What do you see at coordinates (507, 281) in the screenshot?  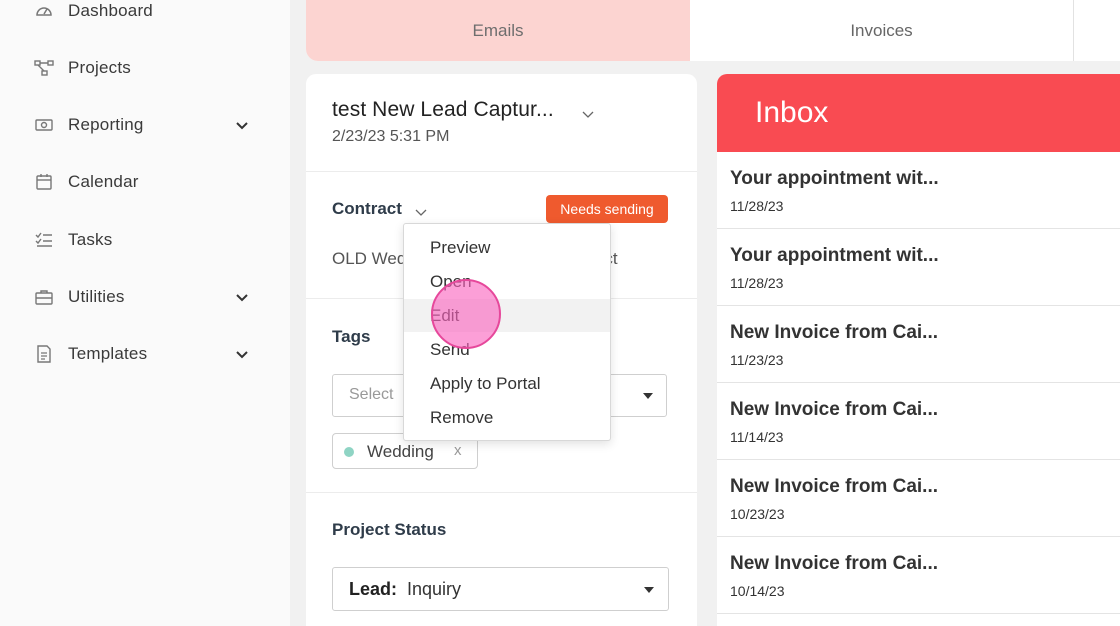 I see `menu-item-open: Open` at bounding box center [507, 281].